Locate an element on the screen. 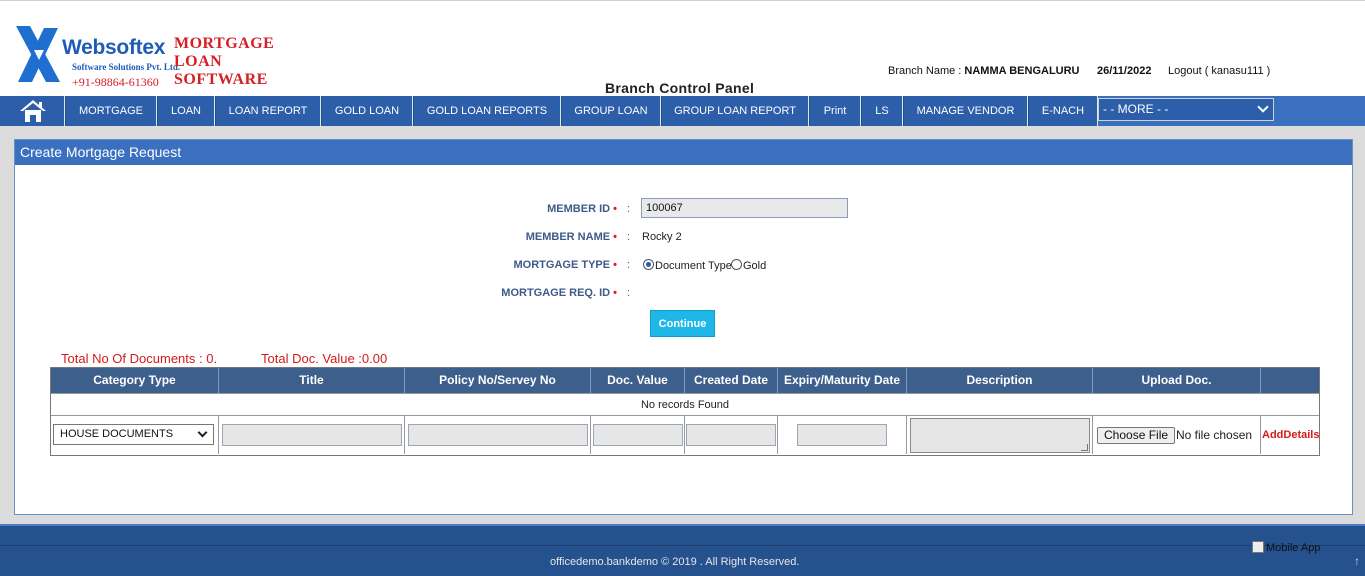 This screenshot has height=576, width=1365. column-header: Description is located at coordinates (1000, 380).